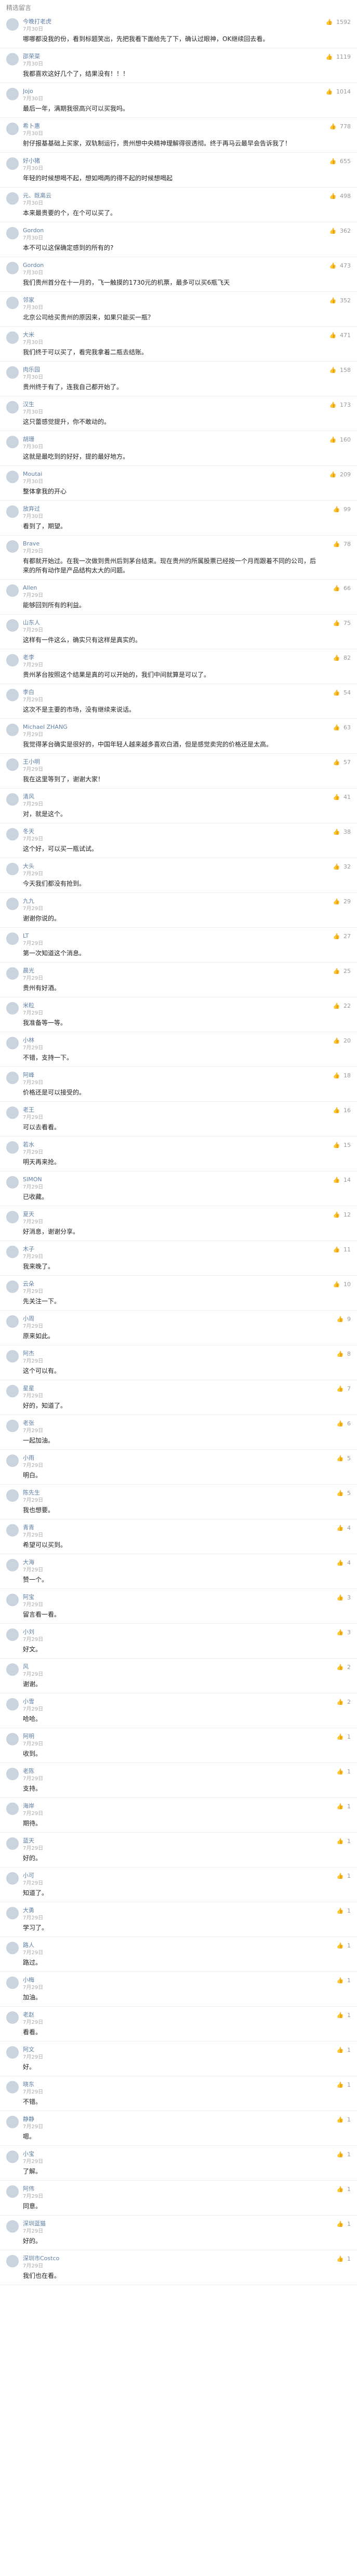 This screenshot has height=2576, width=357. Describe the element at coordinates (172, 1458) in the screenshot. I see `commenter-name: 小雨` at that location.